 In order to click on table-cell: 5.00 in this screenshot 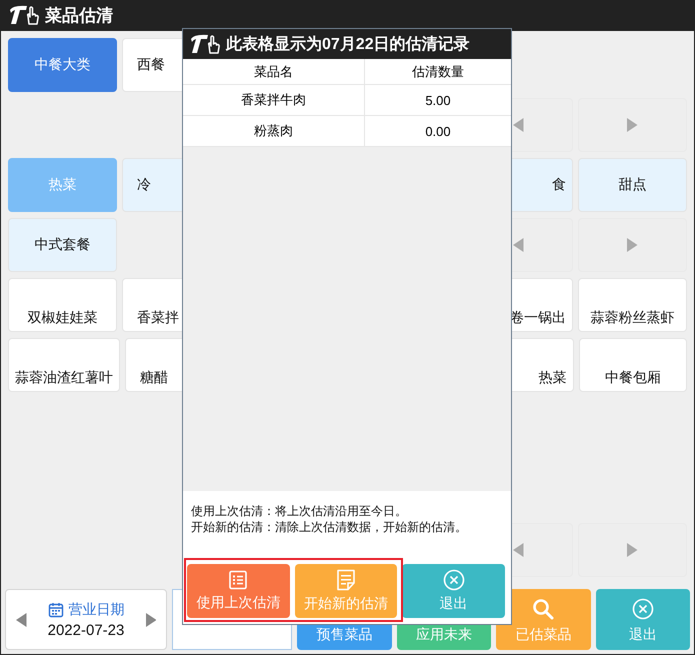, I will do `click(437, 100)`.